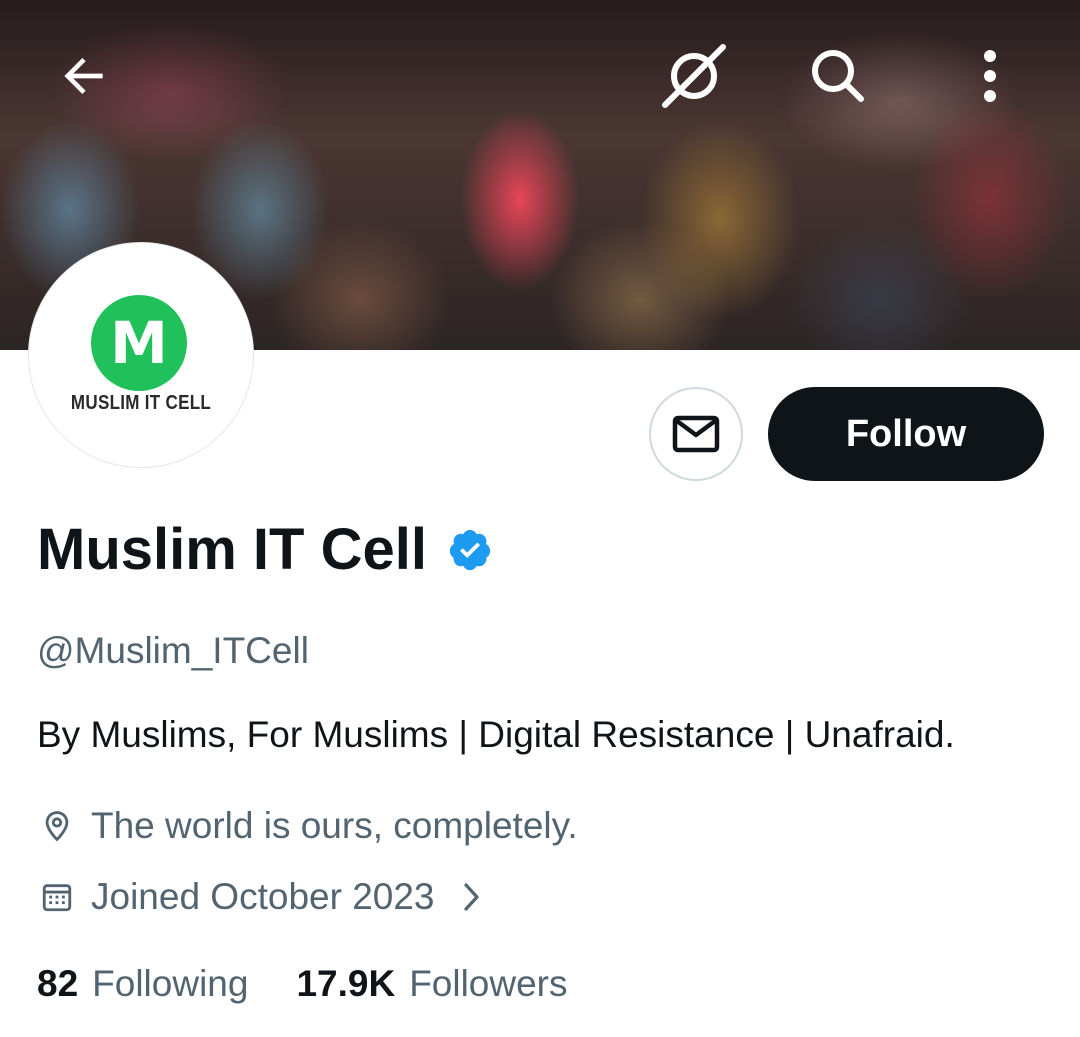 The height and width of the screenshot is (1037, 1080). What do you see at coordinates (906, 434) in the screenshot?
I see `follow-button: Follow` at bounding box center [906, 434].